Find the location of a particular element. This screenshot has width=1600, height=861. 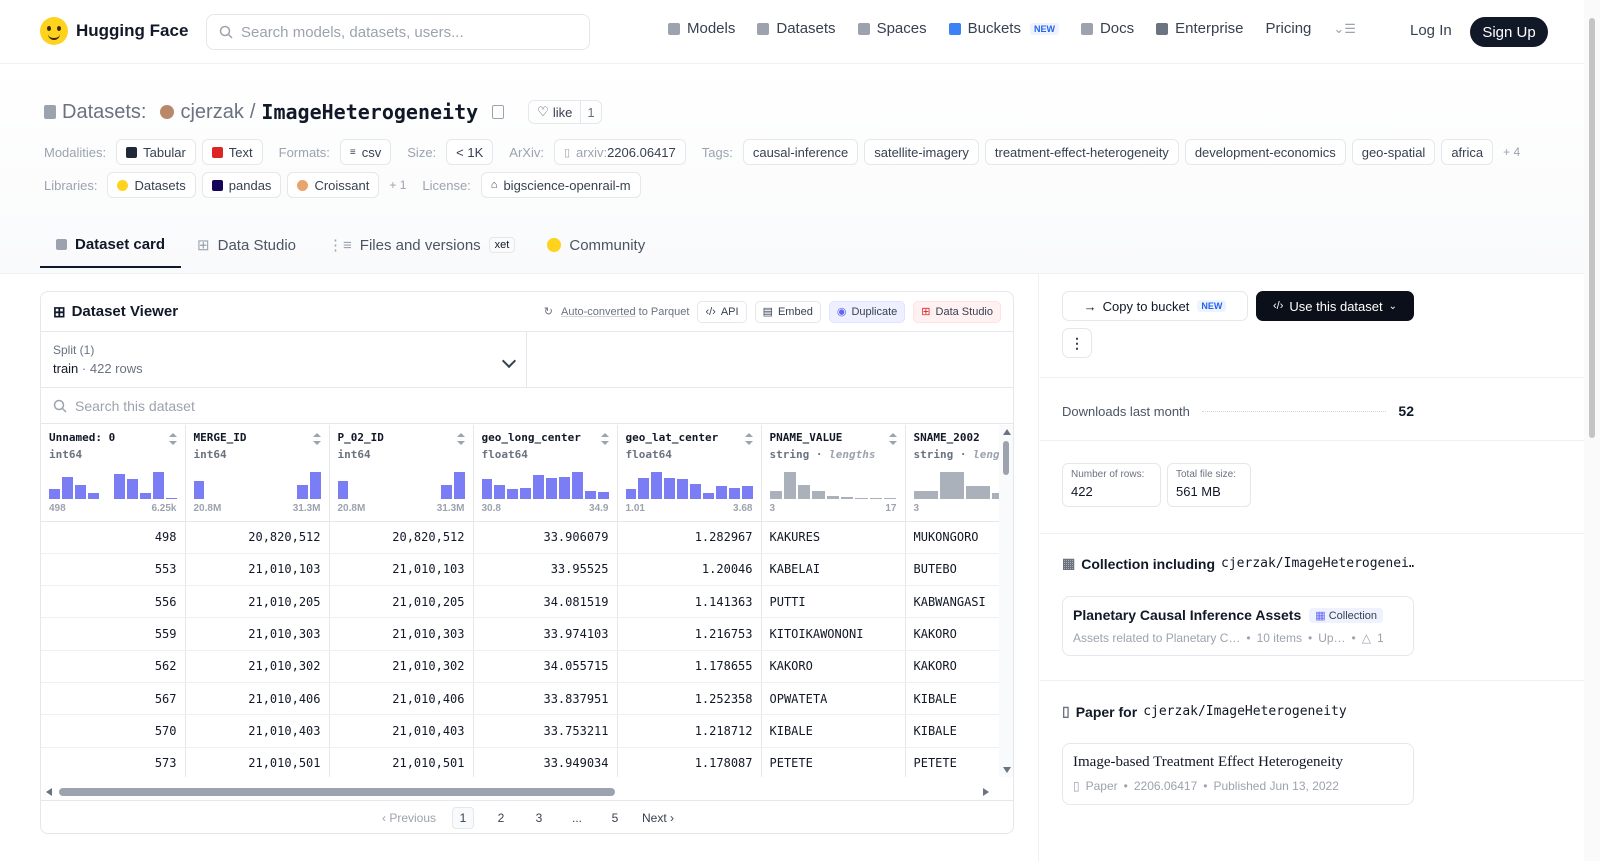

table-cell: 1.216753 is located at coordinates (689, 634).